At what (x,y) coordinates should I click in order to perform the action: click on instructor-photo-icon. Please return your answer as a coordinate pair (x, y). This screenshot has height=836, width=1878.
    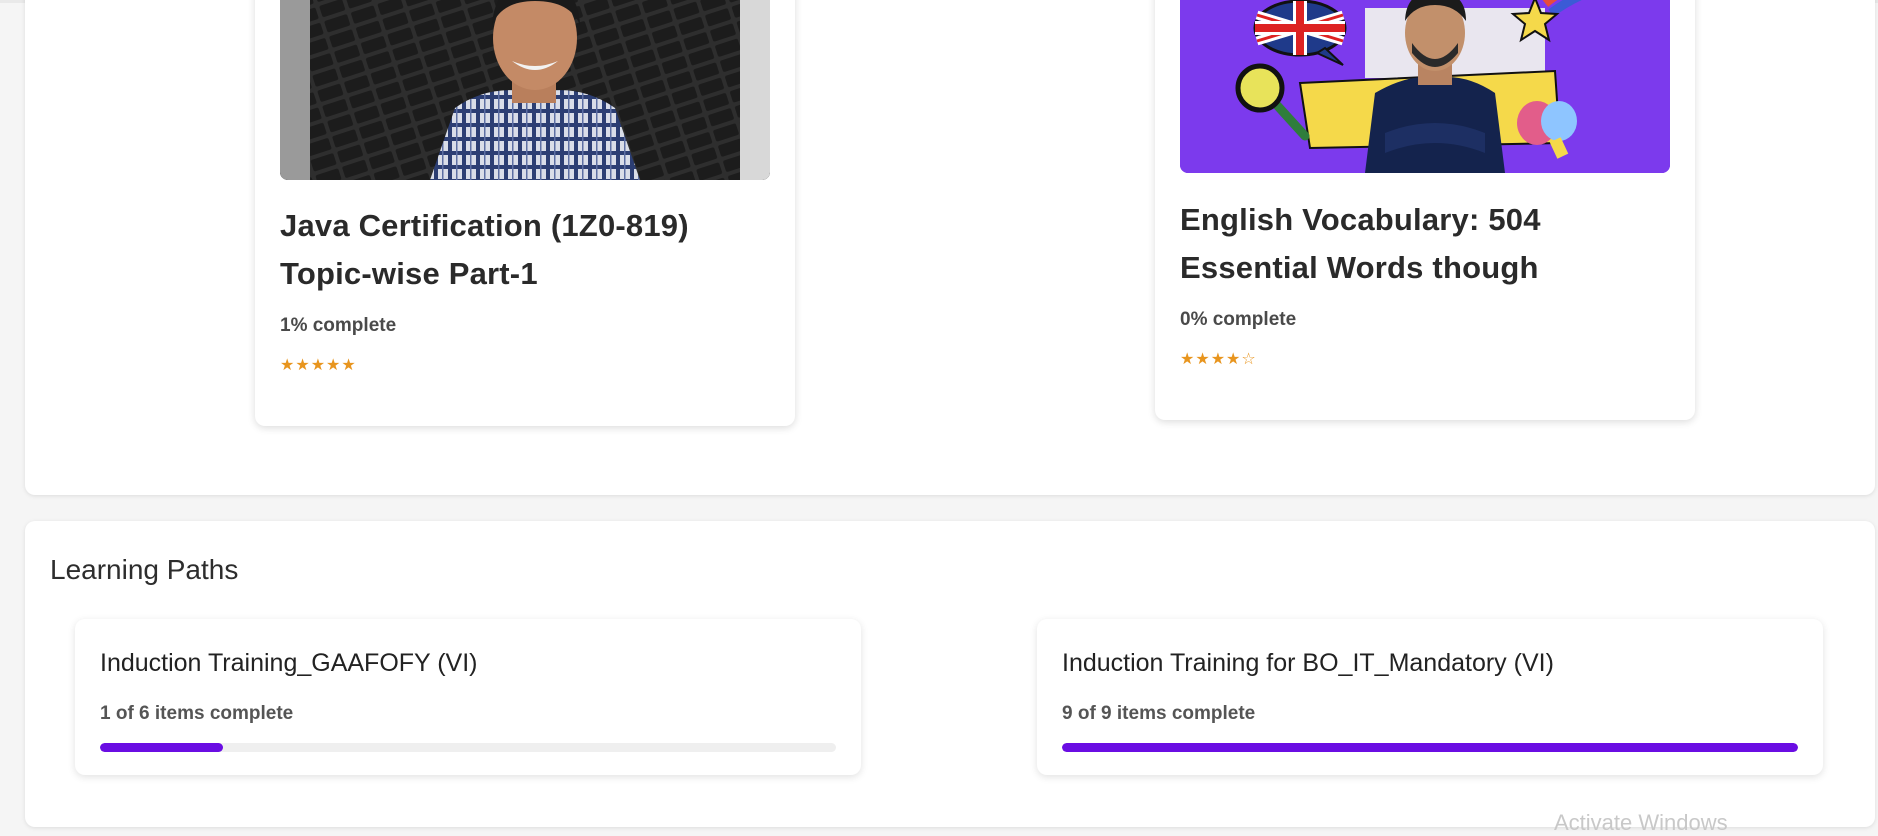
    Looking at the image, I should click on (525, 90).